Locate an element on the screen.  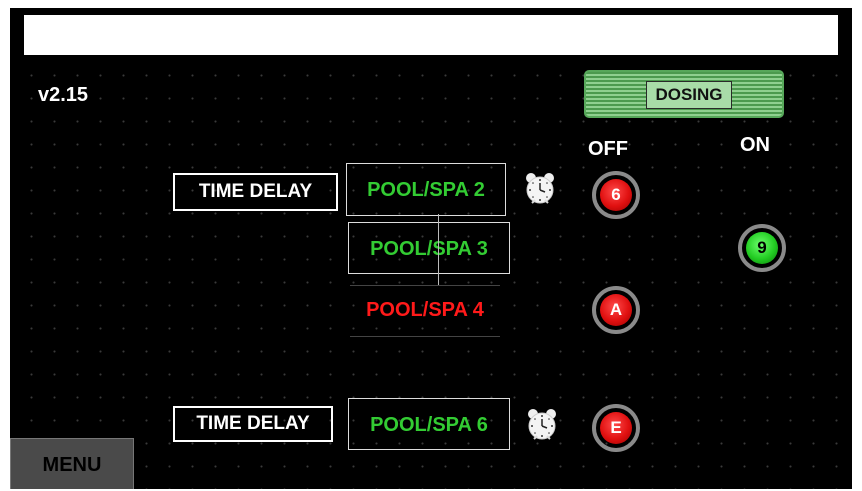
dosing-label: DOSING is located at coordinates (689, 95).